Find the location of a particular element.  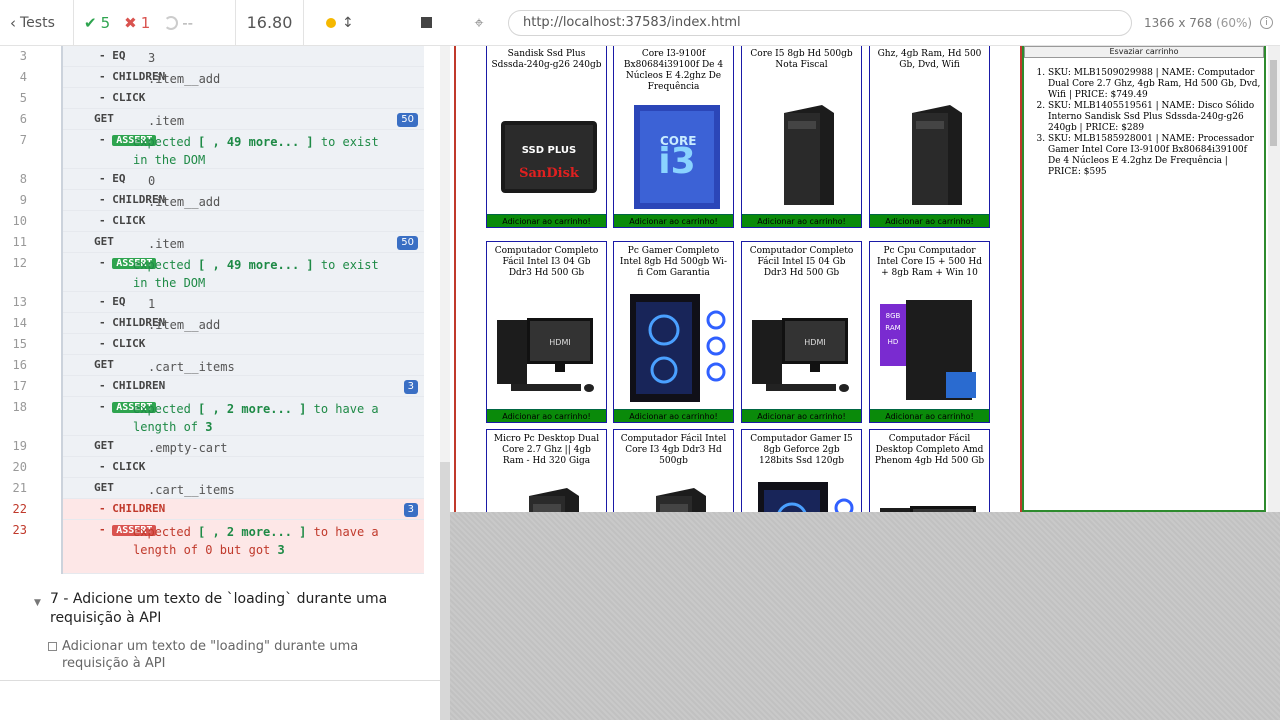

svg-text: HDMI is located at coordinates (814, 342).